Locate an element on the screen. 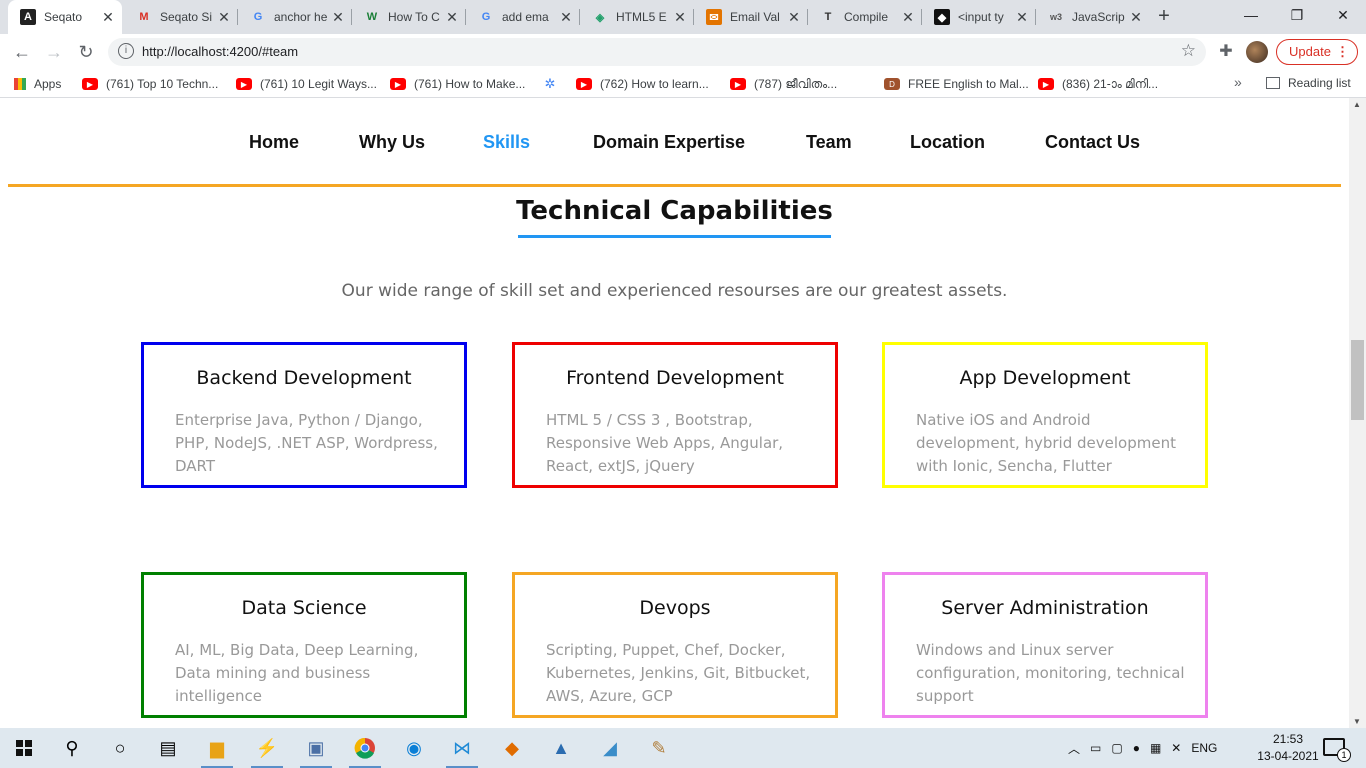 The width and height of the screenshot is (1366, 768). nav-domain-expertise: Domain Expertise is located at coordinates (669, 142).